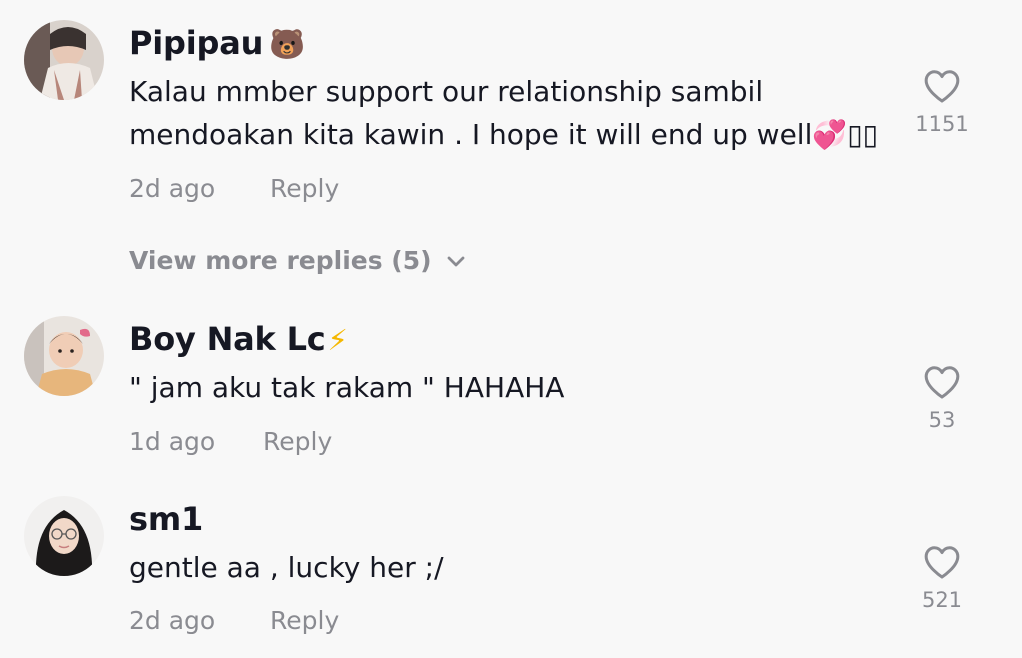  What do you see at coordinates (280, 260) in the screenshot?
I see `view-more-replies-label: View more replies (5)` at bounding box center [280, 260].